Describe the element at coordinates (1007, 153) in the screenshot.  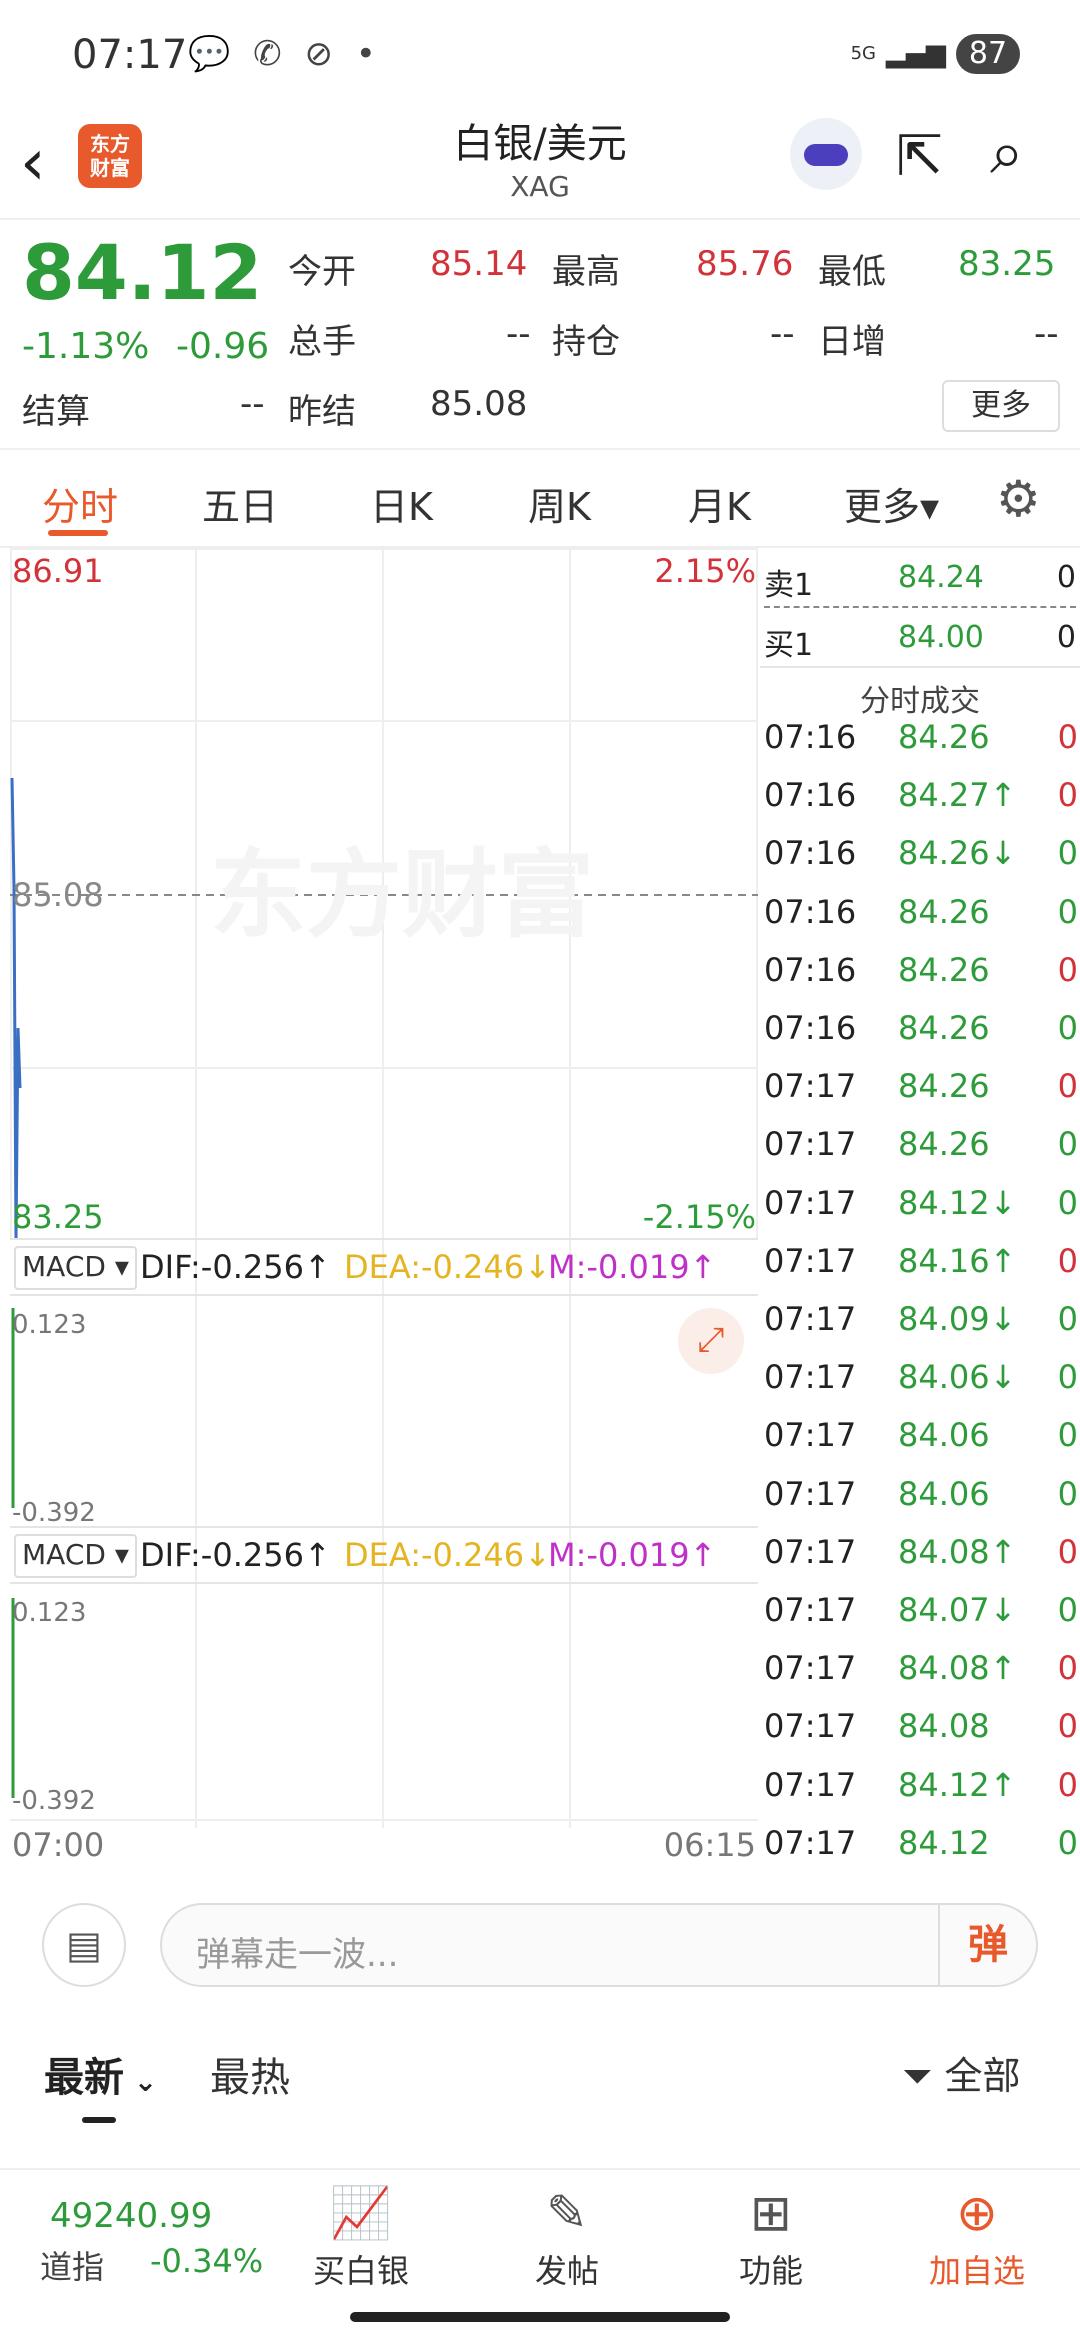
I see `search-icon: ⌕` at that location.